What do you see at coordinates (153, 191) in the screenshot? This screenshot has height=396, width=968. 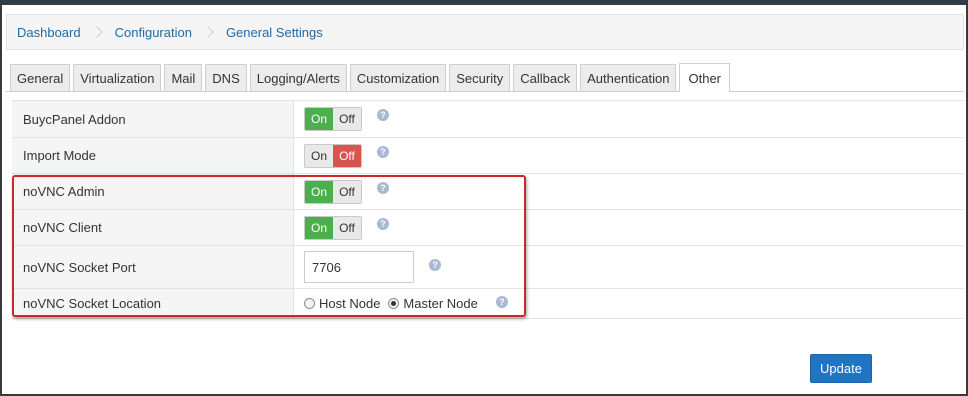 I see `setting-label: noVNC Admin` at bounding box center [153, 191].